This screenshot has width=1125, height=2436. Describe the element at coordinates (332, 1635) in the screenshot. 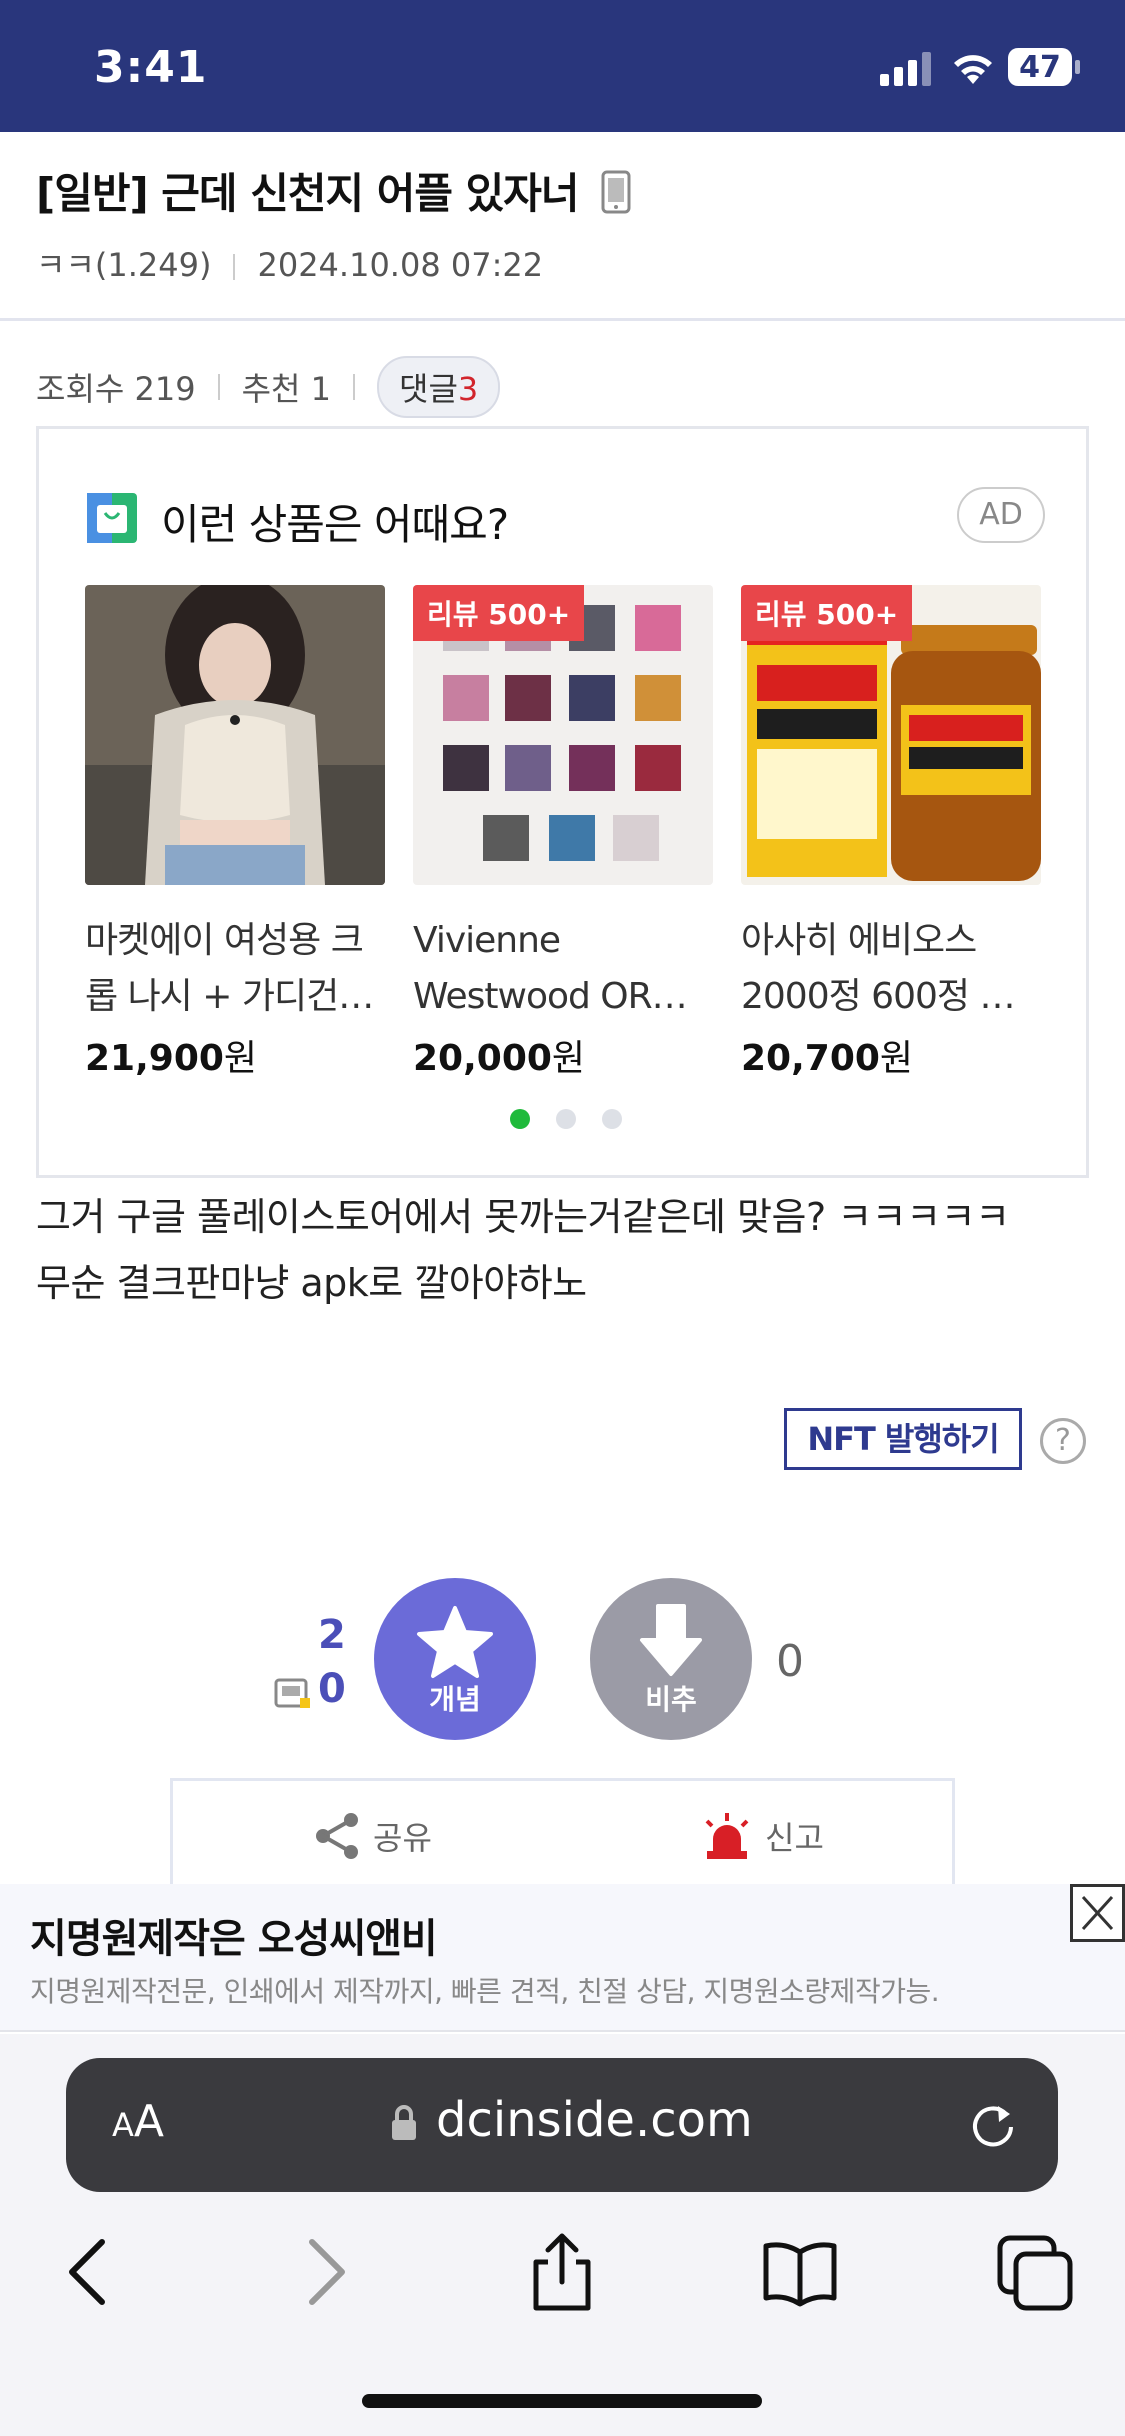

I see `upvote-count: 2` at that location.